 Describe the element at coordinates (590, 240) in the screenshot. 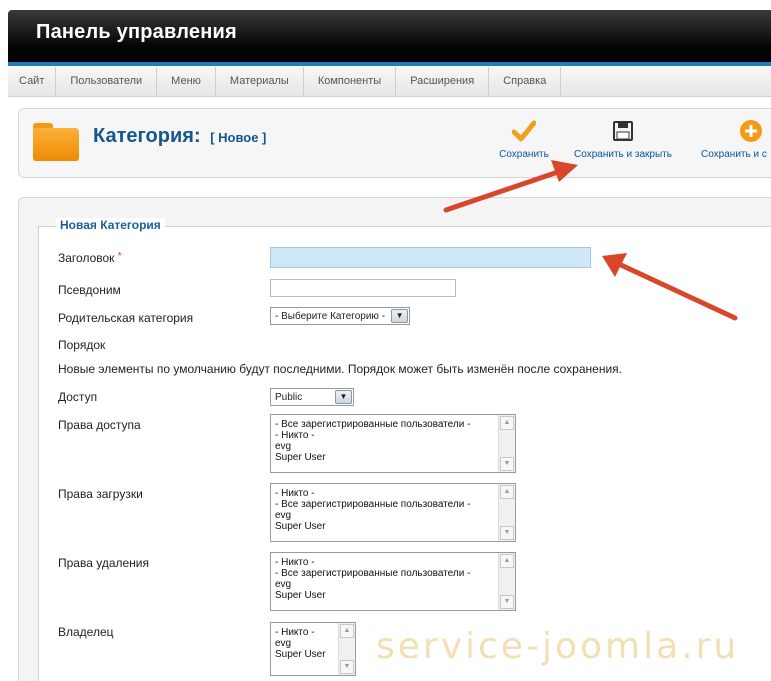

I see `annotation-arrows` at that location.